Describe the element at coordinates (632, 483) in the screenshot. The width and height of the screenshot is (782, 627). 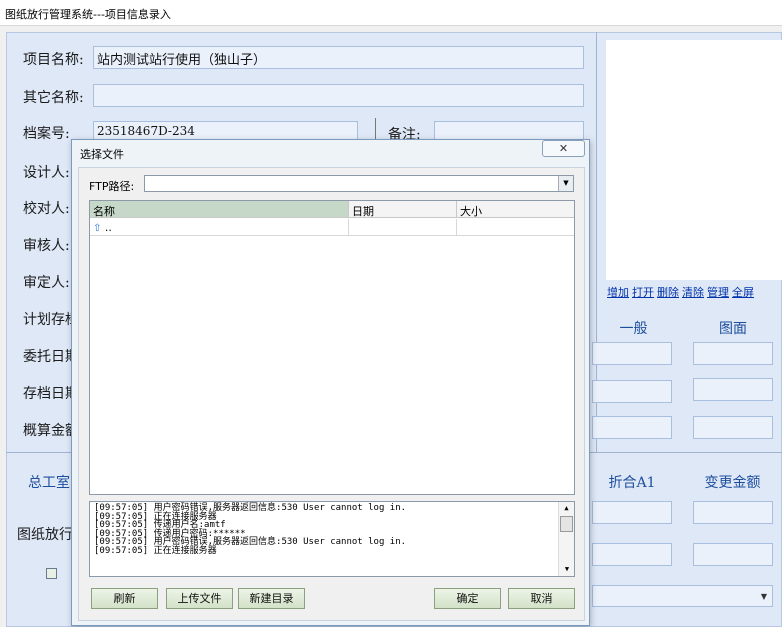
I see `col-fold-label: 折合A1` at that location.